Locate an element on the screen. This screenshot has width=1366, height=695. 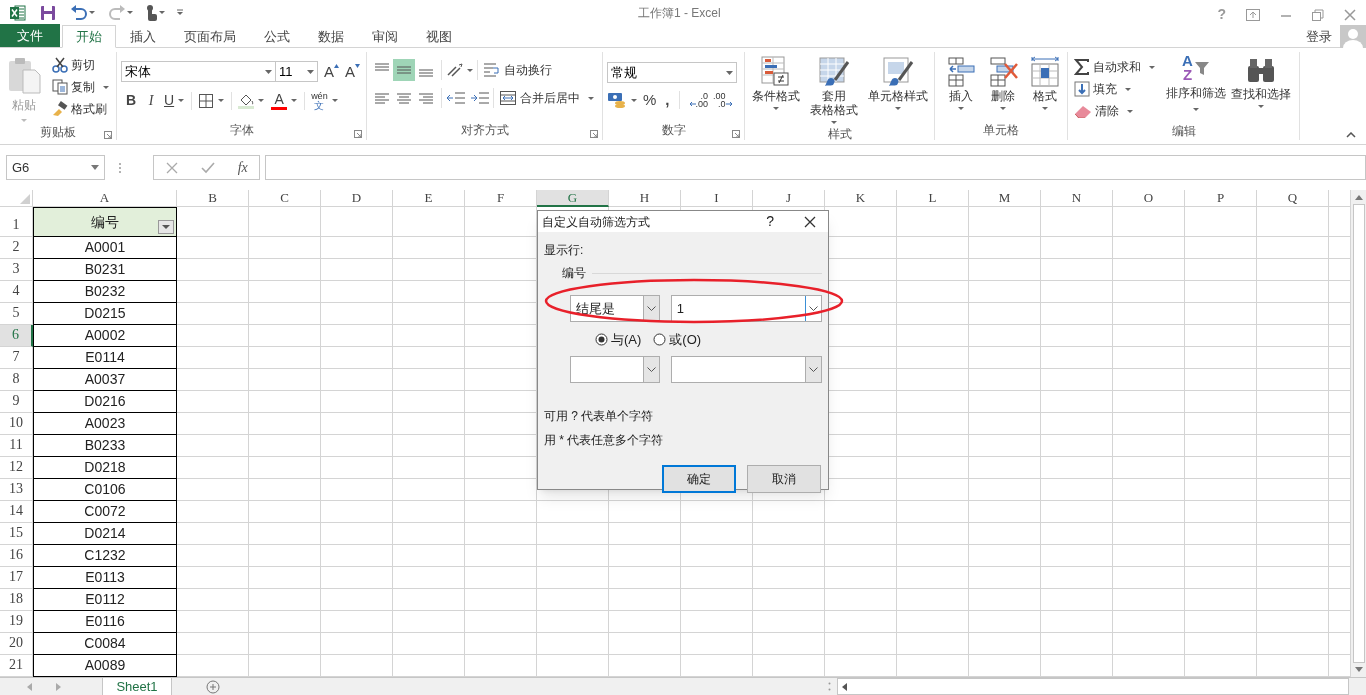
operator-dropdown: 结尾是 is located at coordinates (615, 308).